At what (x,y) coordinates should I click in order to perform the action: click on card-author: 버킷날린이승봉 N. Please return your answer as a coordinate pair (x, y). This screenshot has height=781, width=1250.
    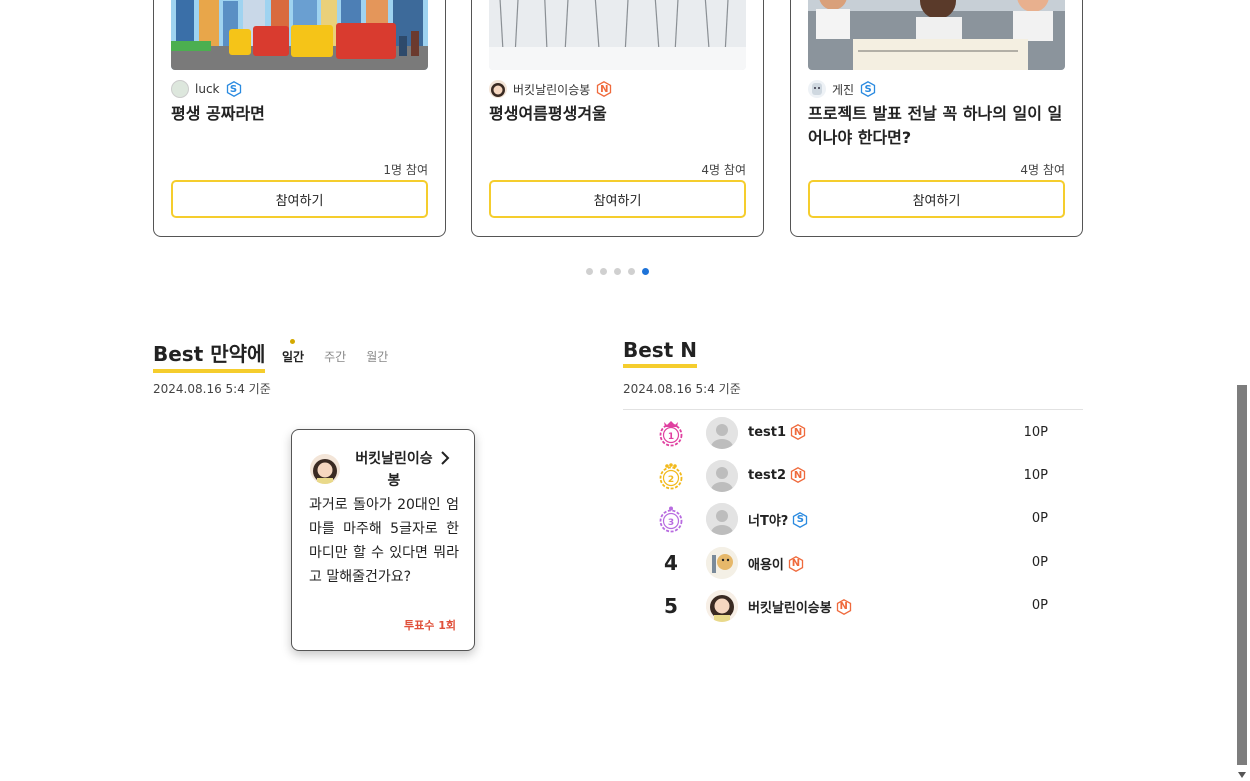
    Looking at the image, I should click on (550, 89).